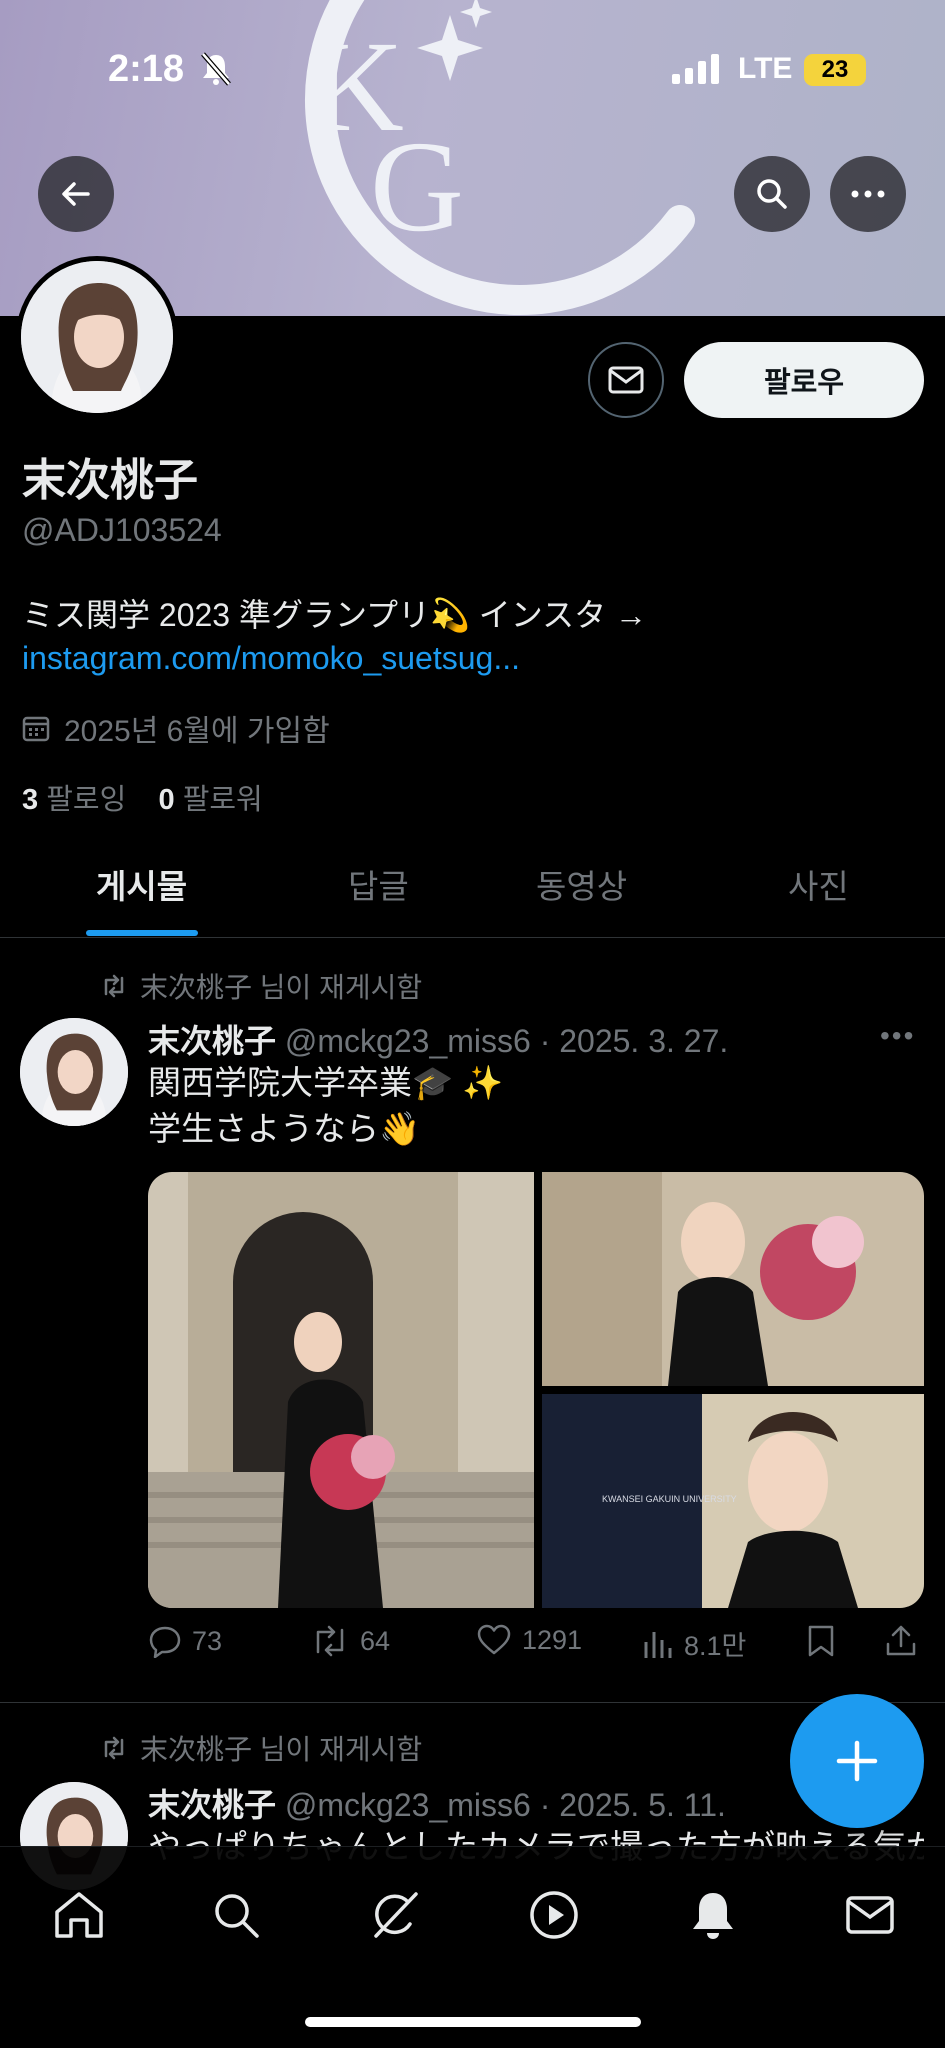  I want to click on tweet-header: 末次桃子 @mckg23_miss6 · 2025. 3. 27., so click(438, 1039).